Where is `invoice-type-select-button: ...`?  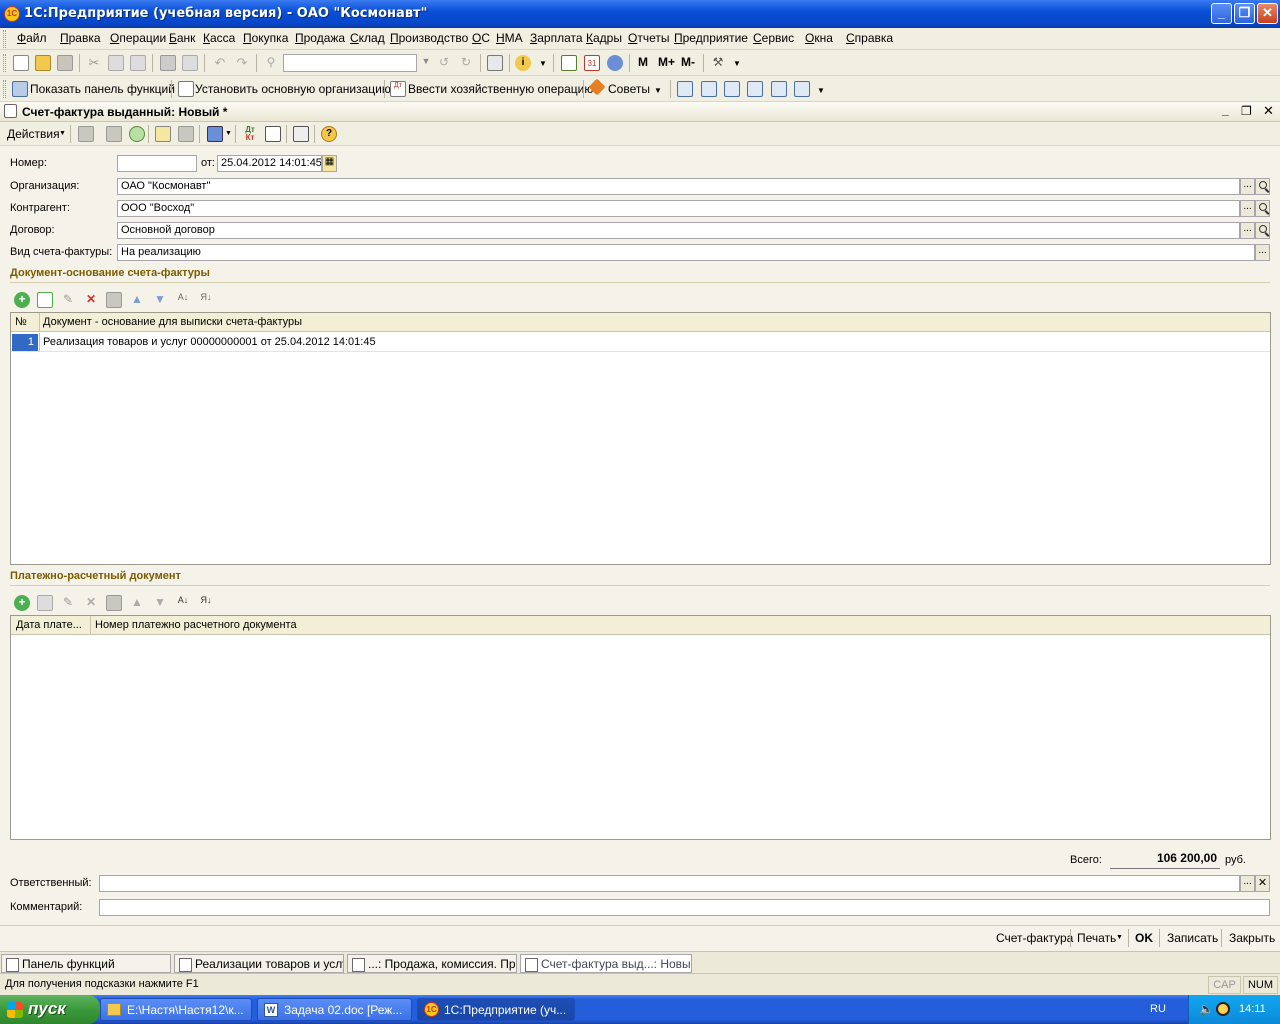 invoice-type-select-button: ... is located at coordinates (1262, 252).